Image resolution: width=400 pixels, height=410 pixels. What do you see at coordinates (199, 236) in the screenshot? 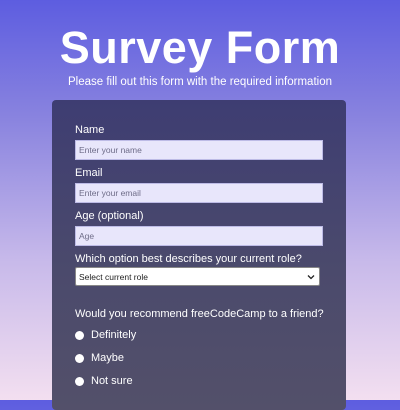
I see `age-field` at bounding box center [199, 236].